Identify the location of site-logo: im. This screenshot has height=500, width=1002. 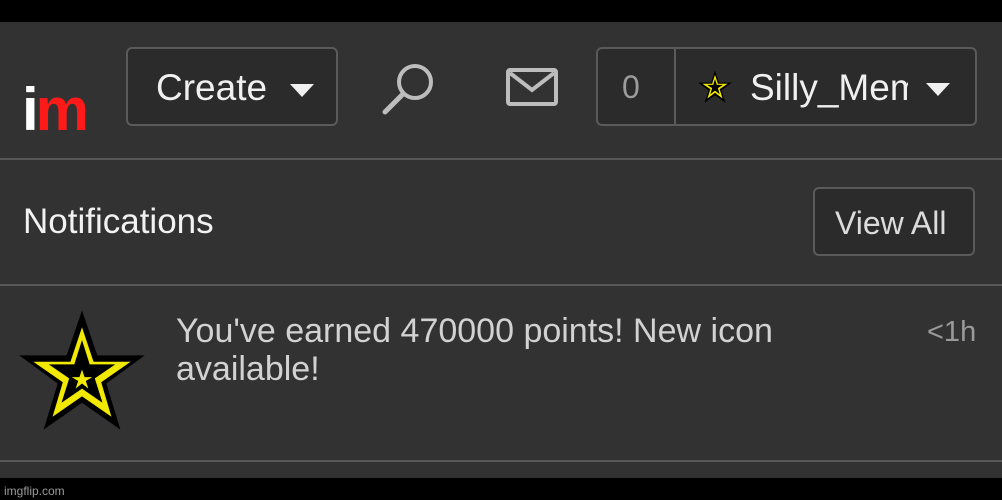
(55, 110).